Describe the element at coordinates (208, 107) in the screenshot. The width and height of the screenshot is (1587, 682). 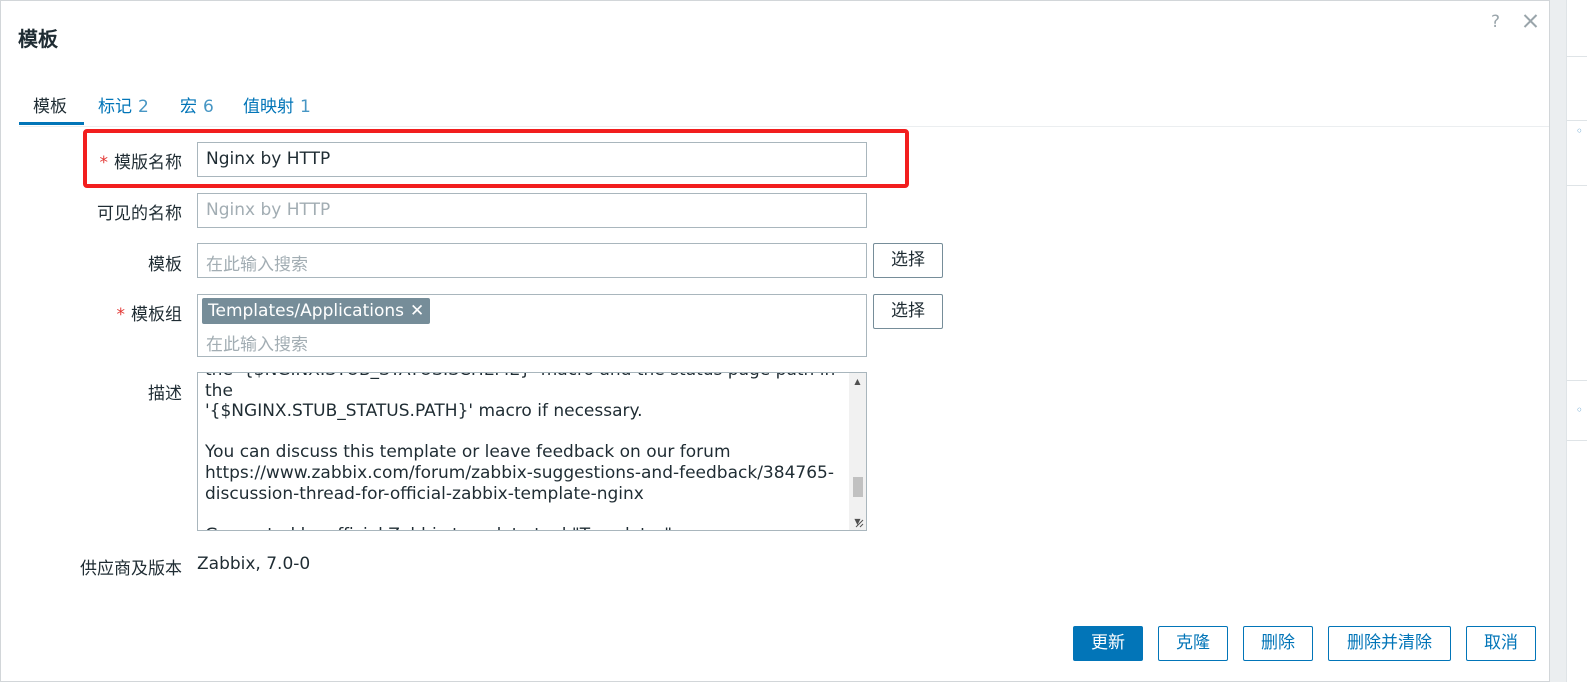
I see `tab-count: 6` at that location.